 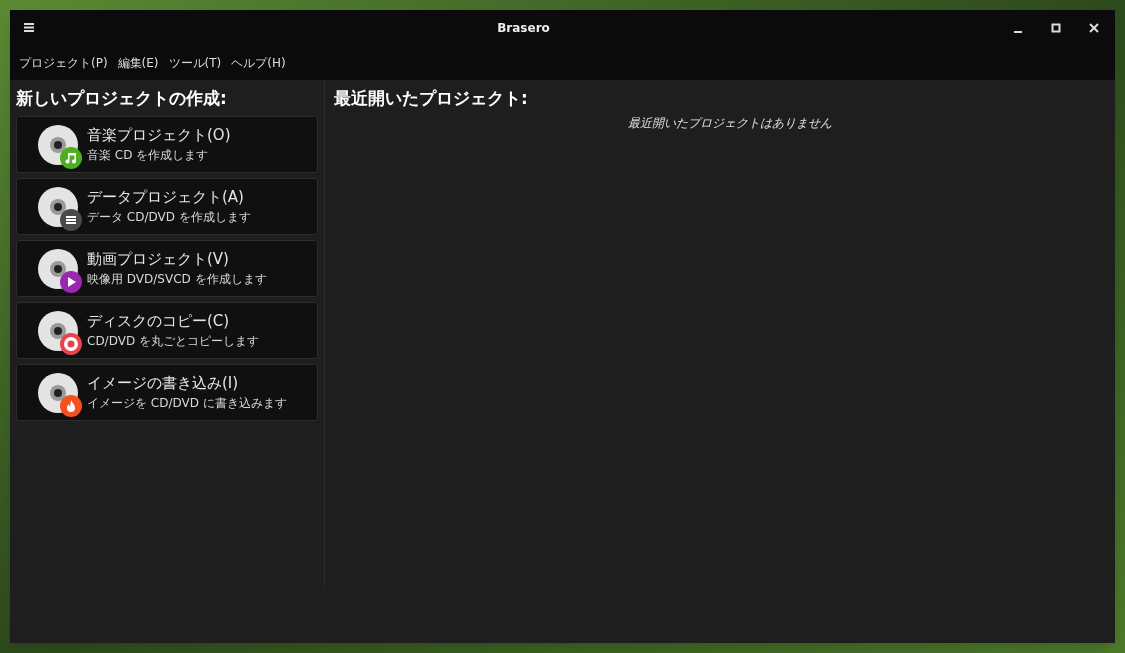 I want to click on section-heading: 新しいプロジェクトの作成:, so click(x=122, y=98).